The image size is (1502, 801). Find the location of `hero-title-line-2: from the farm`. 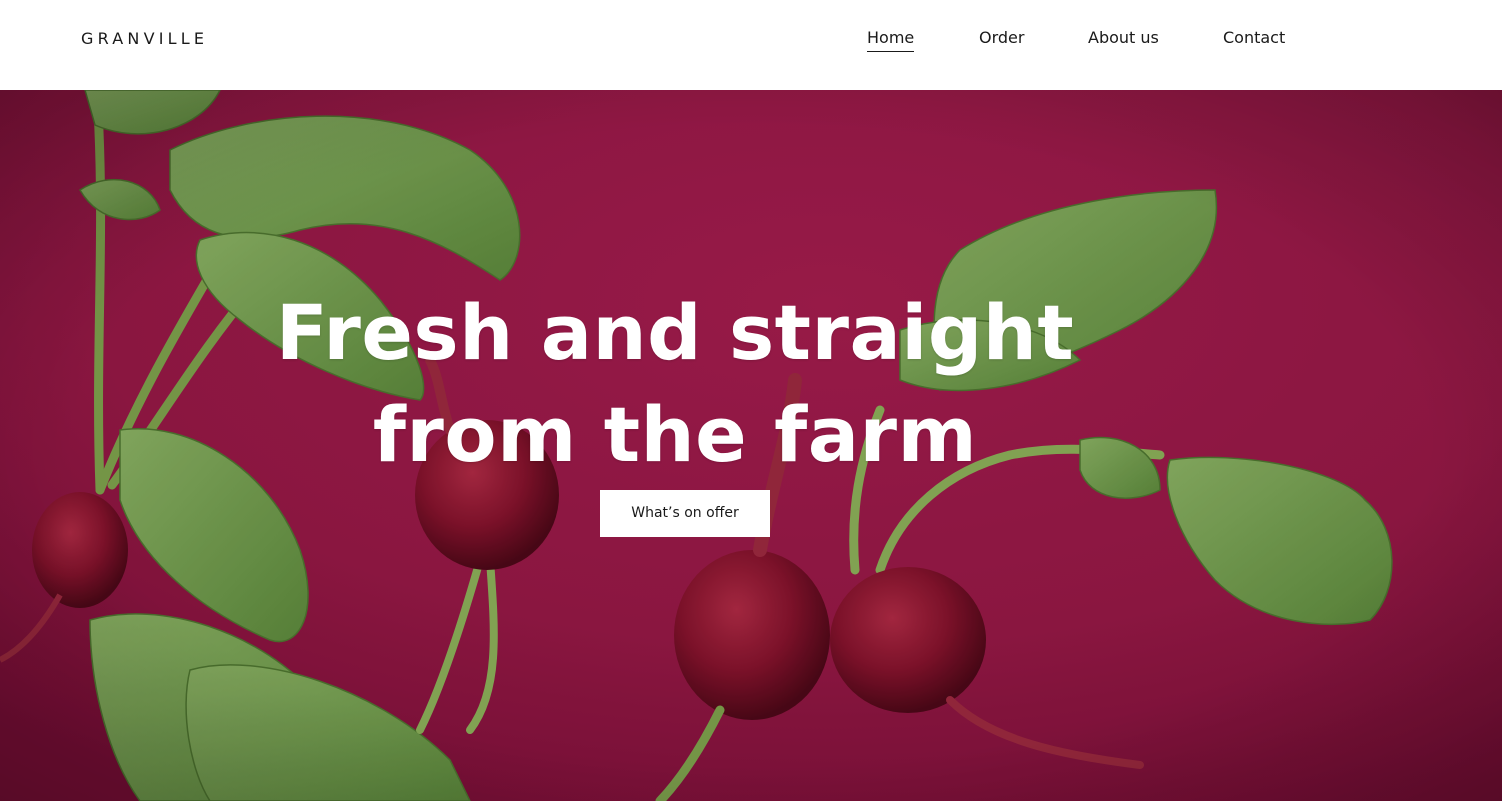

hero-title-line-2: from the farm is located at coordinates (675, 434).